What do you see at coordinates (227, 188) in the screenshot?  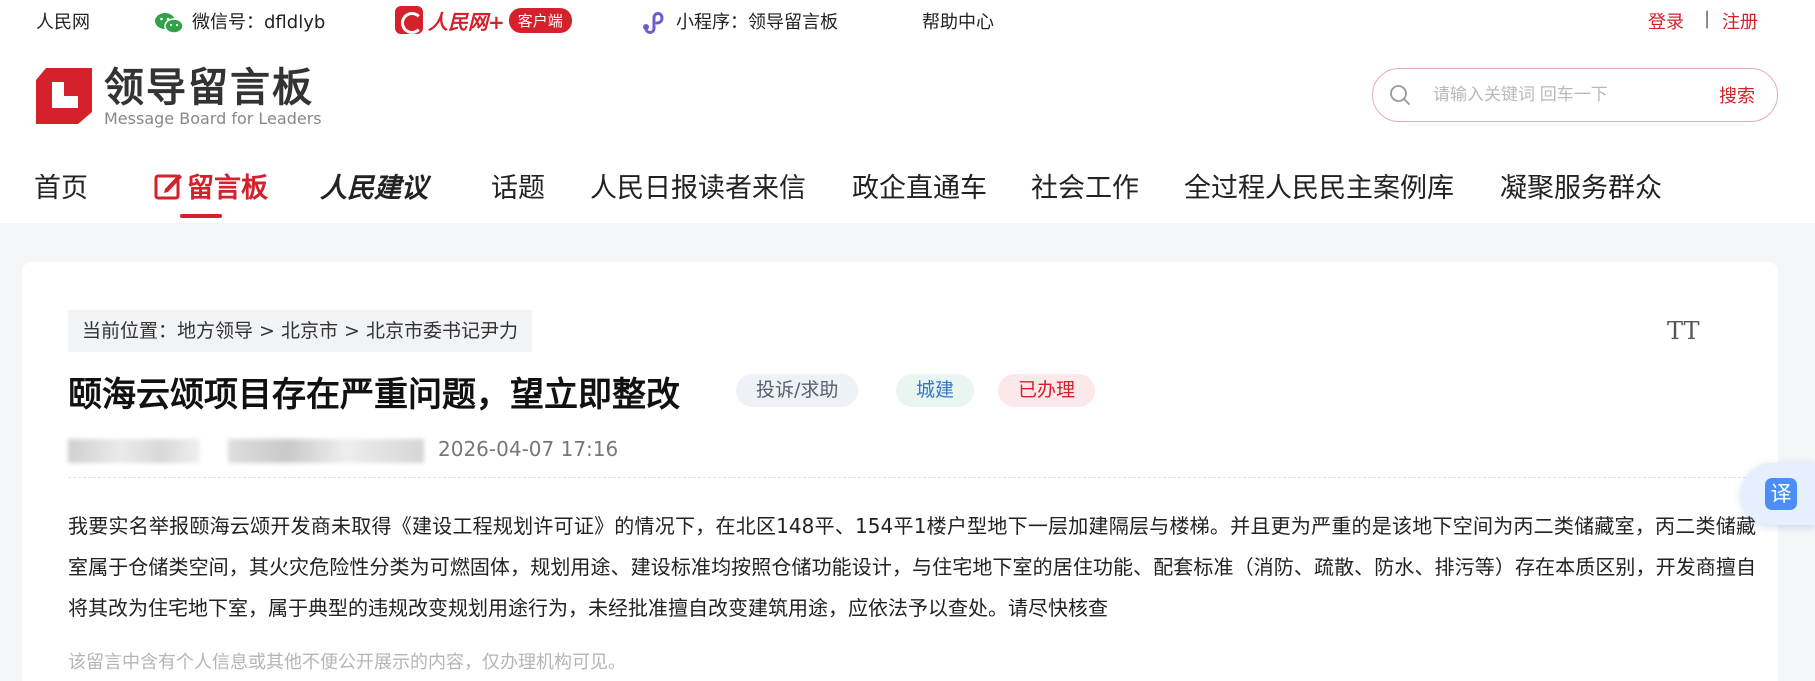 I see `nav-message-board-label: 留言板` at bounding box center [227, 188].